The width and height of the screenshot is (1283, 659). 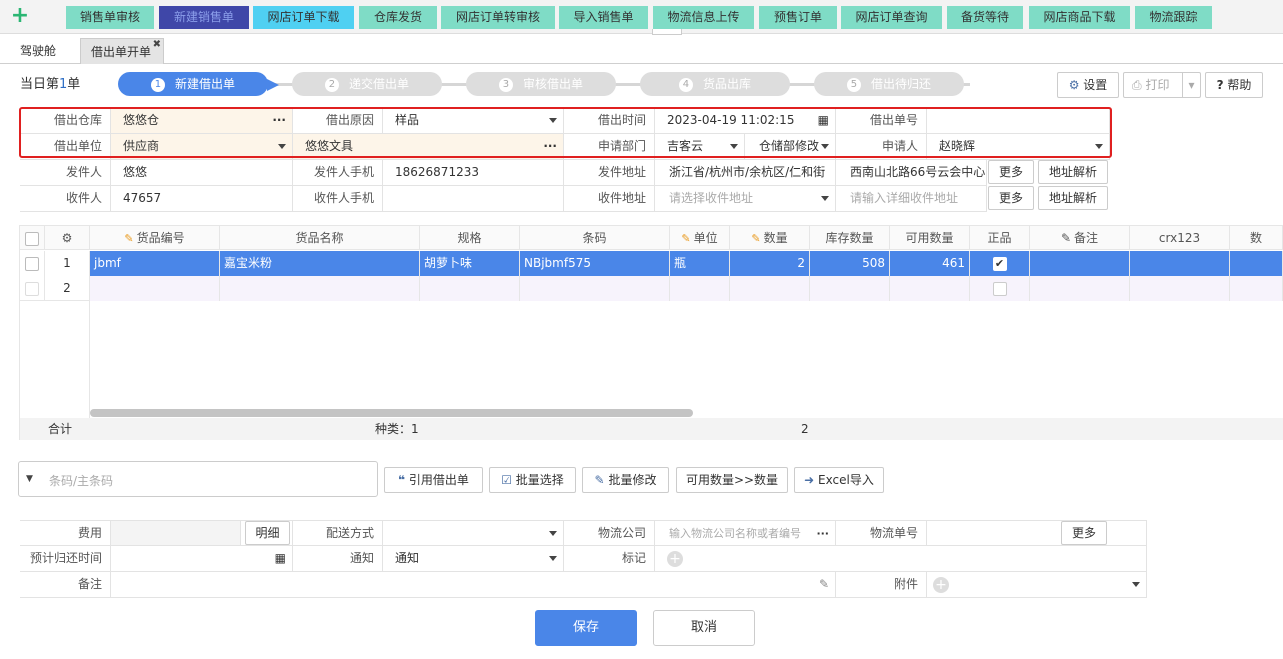 I want to click on company-select: 吉客云, so click(x=700, y=147).